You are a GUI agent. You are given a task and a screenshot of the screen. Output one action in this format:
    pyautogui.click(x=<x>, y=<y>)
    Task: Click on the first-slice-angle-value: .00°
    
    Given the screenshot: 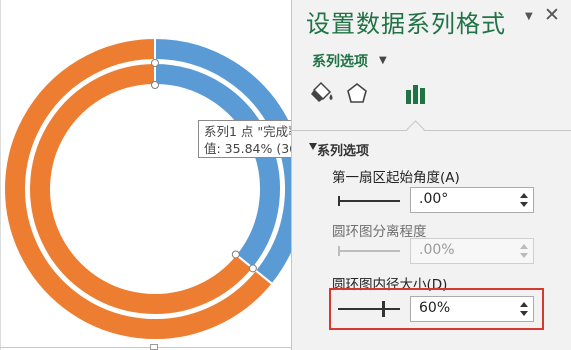 What is the action you would take?
    pyautogui.click(x=433, y=199)
    